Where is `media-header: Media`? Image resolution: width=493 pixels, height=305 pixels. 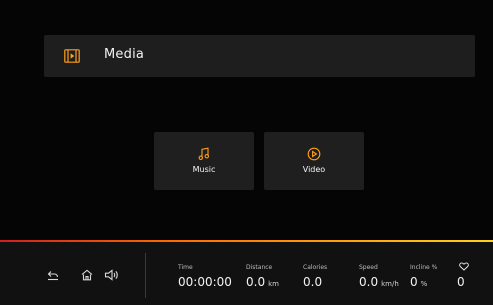
media-header: Media is located at coordinates (259, 56).